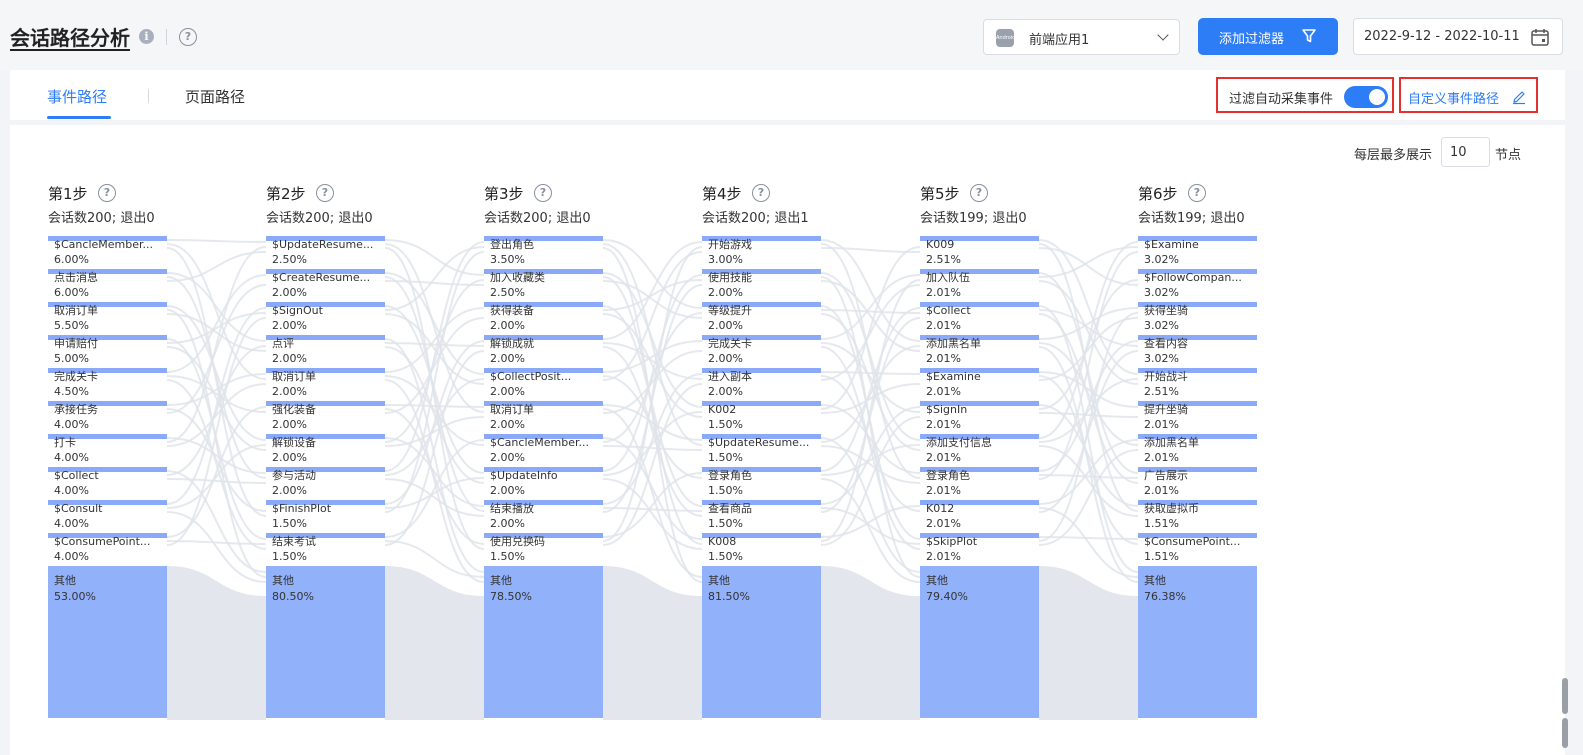 This screenshot has width=1583, height=755. I want to click on add-filter-button: 添加过滤器, so click(1268, 36).